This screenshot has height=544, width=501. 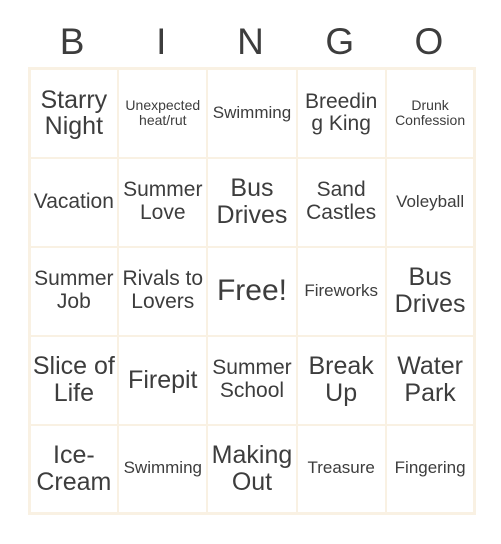 I want to click on bingo-cell: Firepit, so click(x=163, y=380).